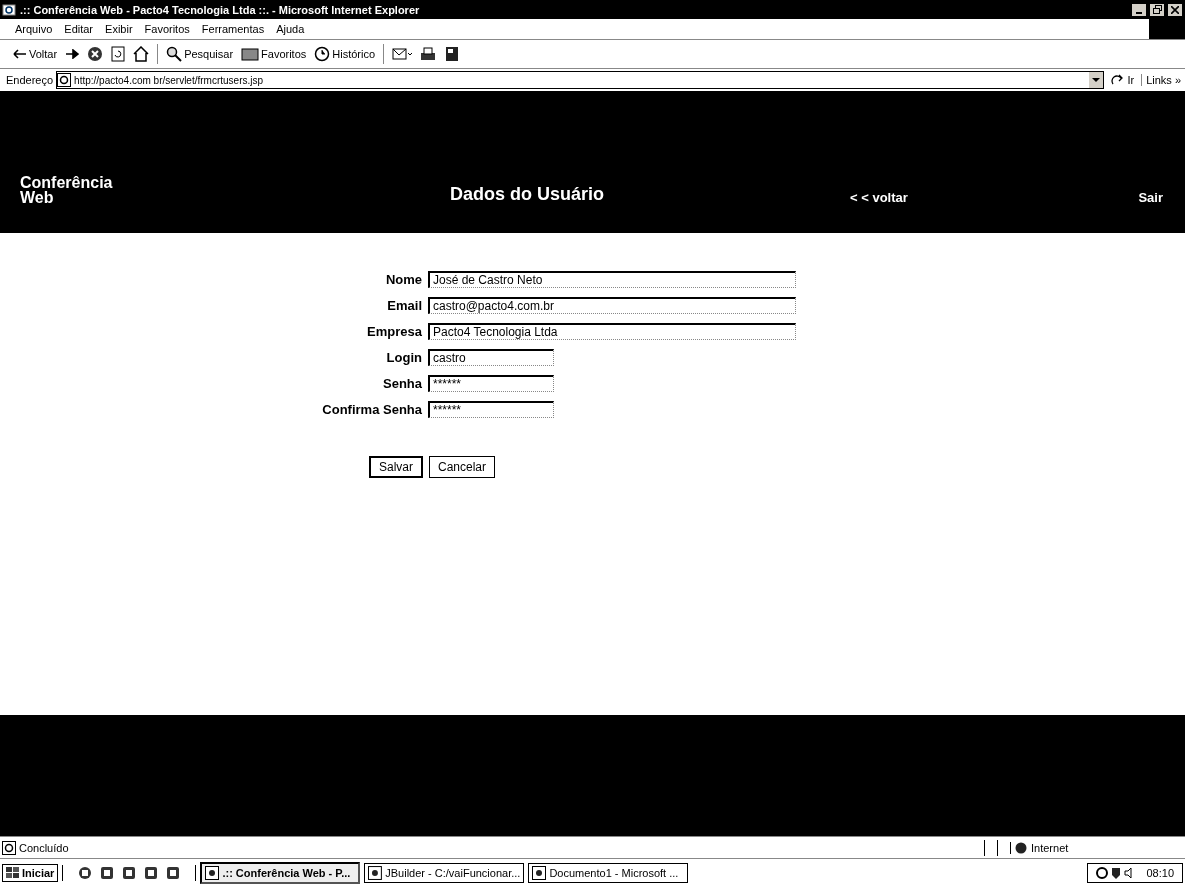 Image resolution: width=1185 pixels, height=886 pixels. What do you see at coordinates (394, 331) in the screenshot?
I see `field-label: Empresa` at bounding box center [394, 331].